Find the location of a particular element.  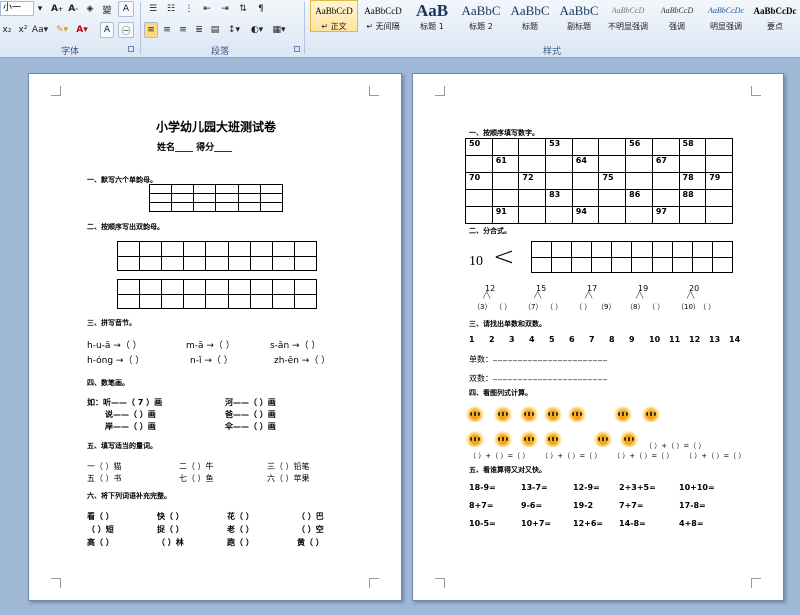

section-heading: 一、默写六个单韵母。 is located at coordinates (122, 180).